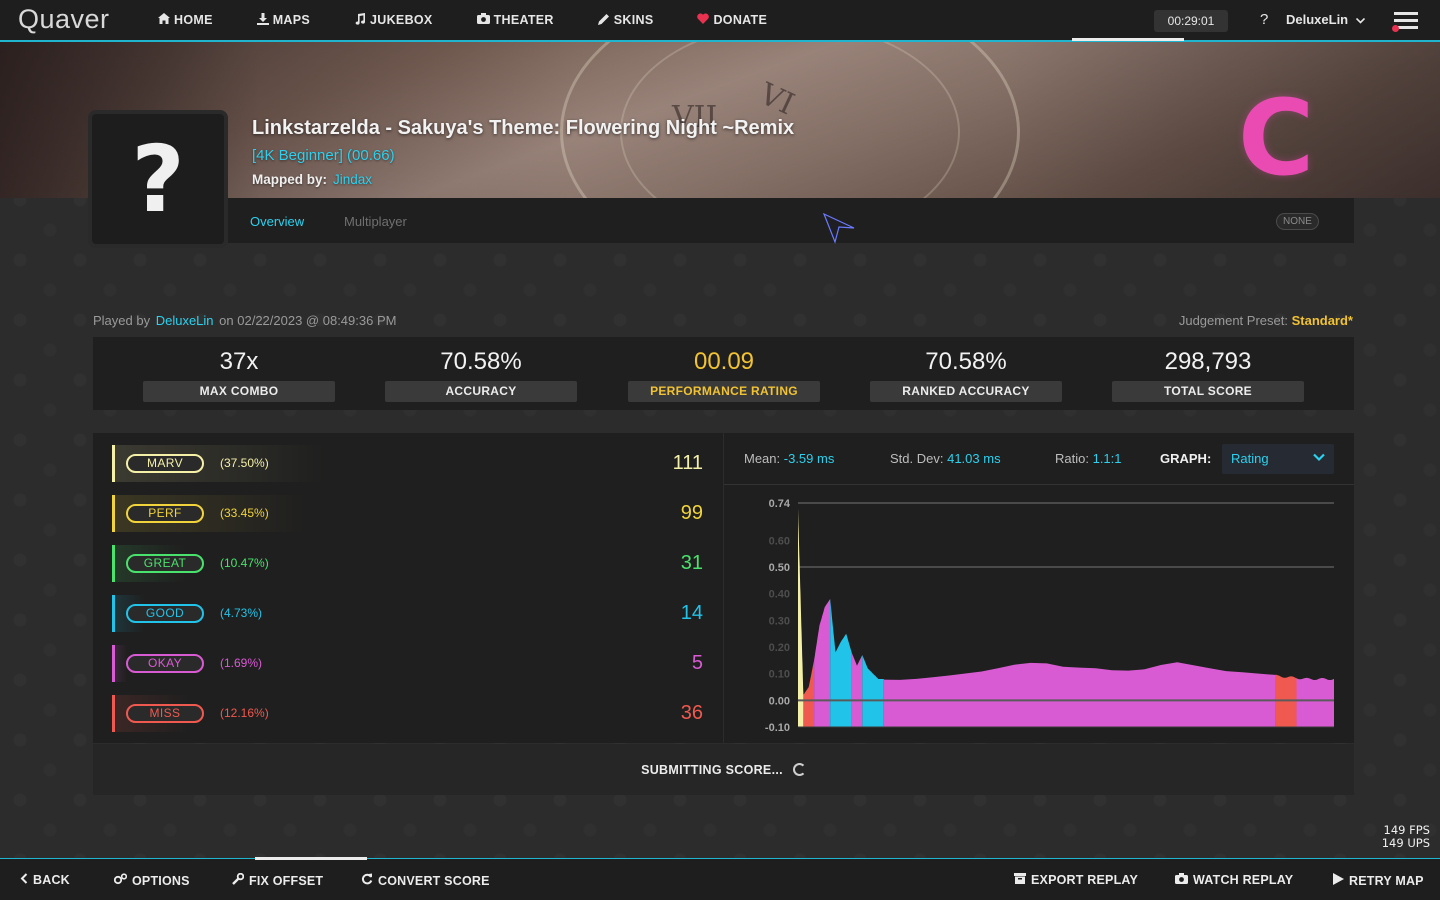  I want to click on stat-label: MAX COMBO, so click(239, 391).